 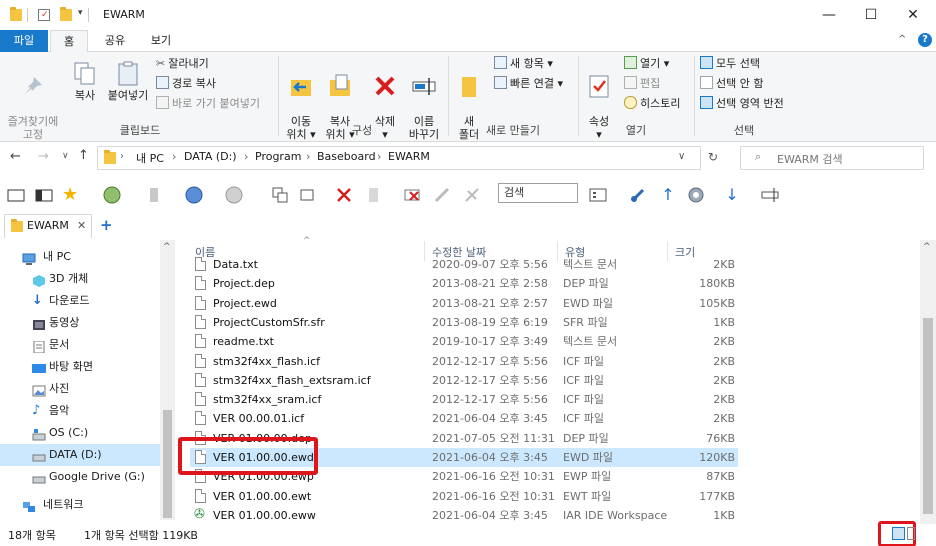 What do you see at coordinates (80, 345) in the screenshot?
I see `nav-item-documents: 문서` at bounding box center [80, 345].